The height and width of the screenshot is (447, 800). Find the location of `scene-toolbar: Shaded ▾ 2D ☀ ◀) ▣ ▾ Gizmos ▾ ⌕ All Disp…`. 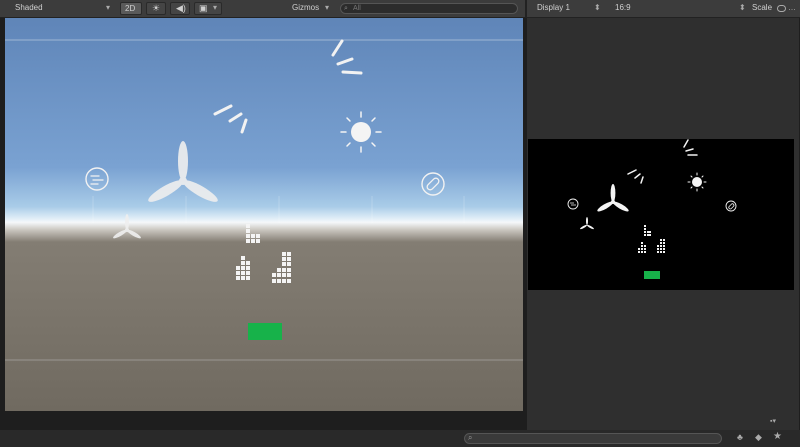

scene-toolbar: Shaded ▾ 2D ☀ ◀) ▣ ▾ Gizmos ▾ ⌕ All Disp… is located at coordinates (400, 9).